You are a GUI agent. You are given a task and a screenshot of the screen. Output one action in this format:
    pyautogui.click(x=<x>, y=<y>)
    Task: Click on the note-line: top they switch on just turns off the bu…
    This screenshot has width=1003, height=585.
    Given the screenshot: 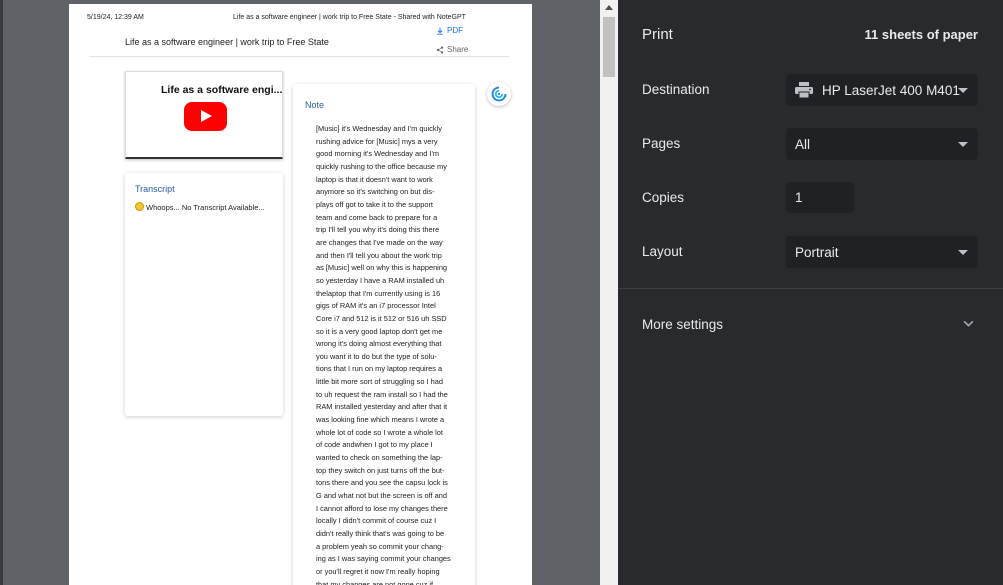 What is the action you would take?
    pyautogui.click(x=380, y=470)
    